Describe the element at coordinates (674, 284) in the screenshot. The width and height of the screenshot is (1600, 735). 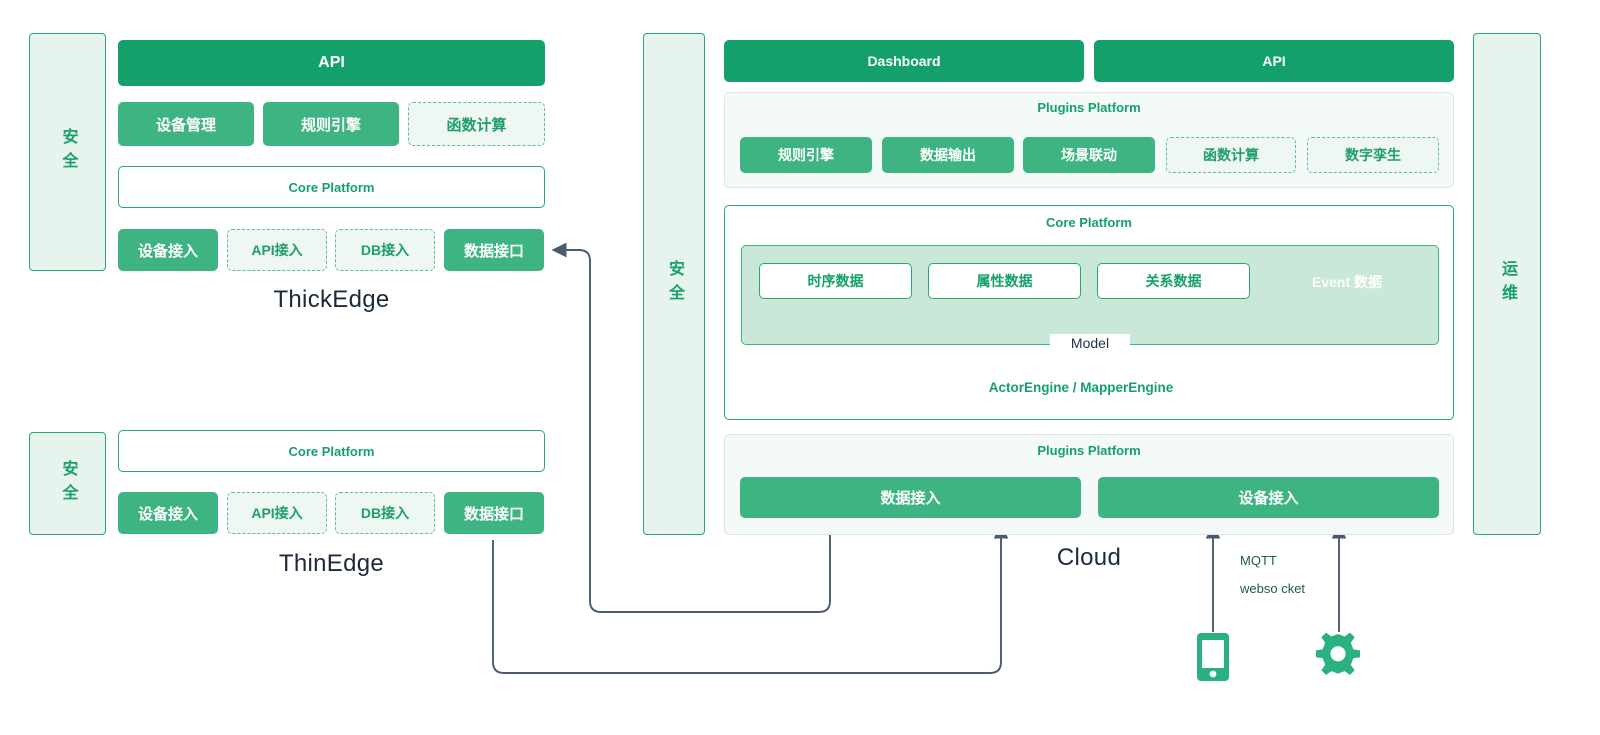
I see `cloud-security-column: 安全` at that location.